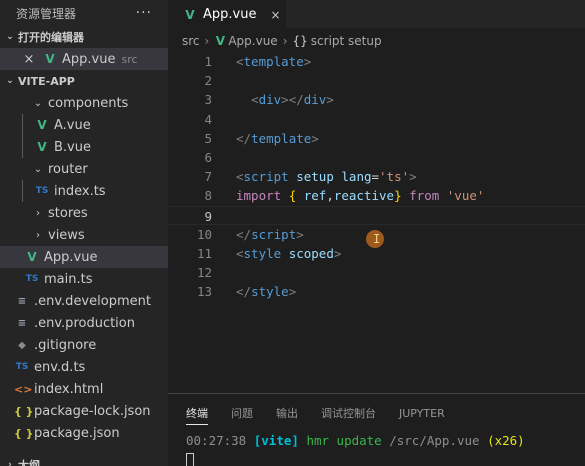 Image resolution: width=585 pixels, height=466 pixels. What do you see at coordinates (376, 272) in the screenshot?
I see `code-line: 12` at bounding box center [376, 272].